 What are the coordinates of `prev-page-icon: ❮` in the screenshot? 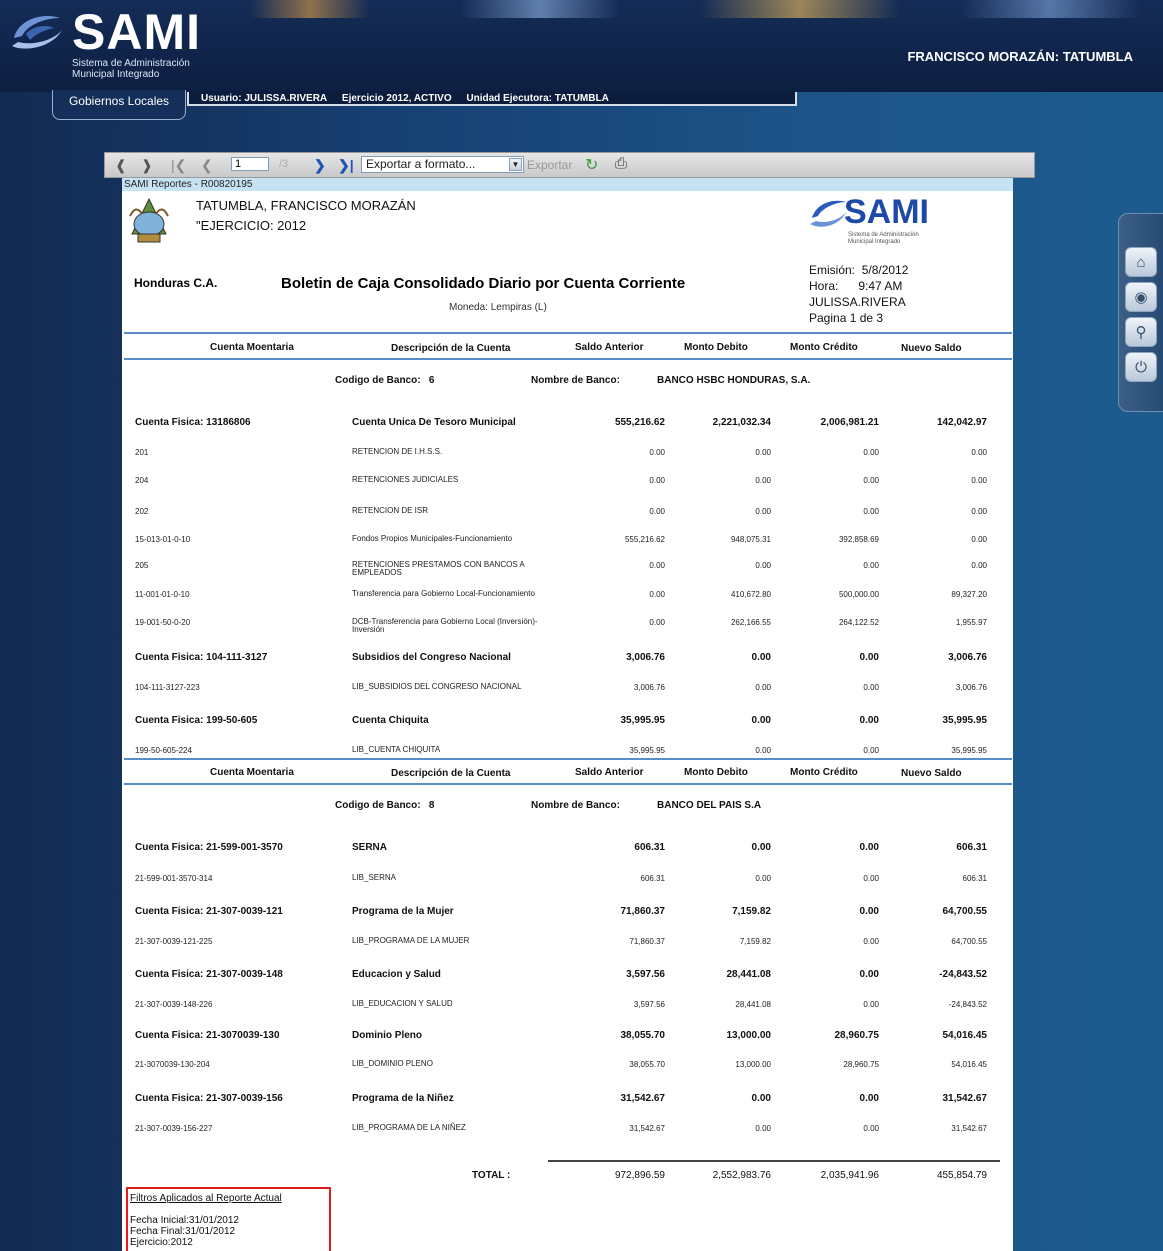 It's located at (207, 165).